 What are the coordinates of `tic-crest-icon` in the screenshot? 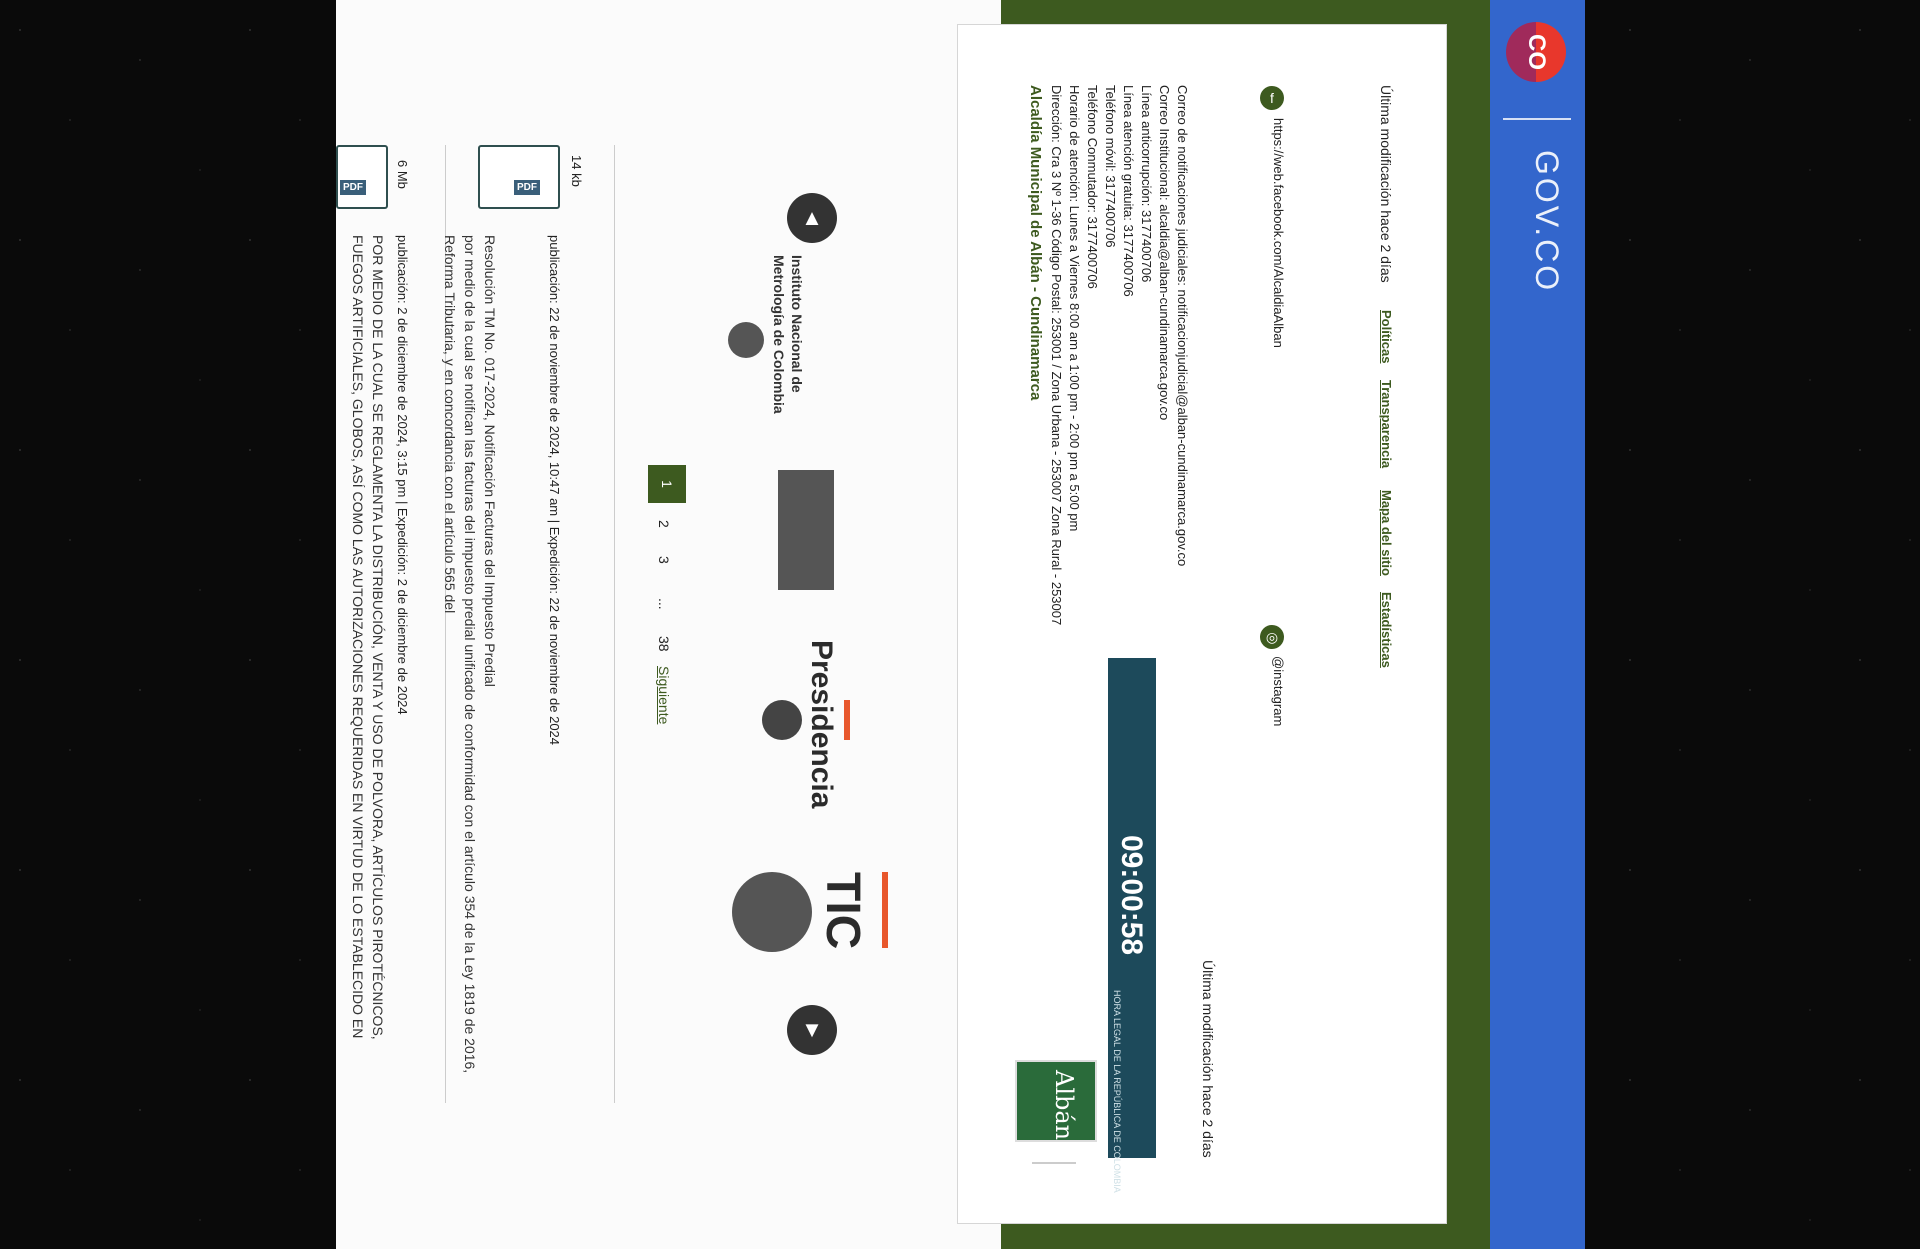 It's located at (772, 912).